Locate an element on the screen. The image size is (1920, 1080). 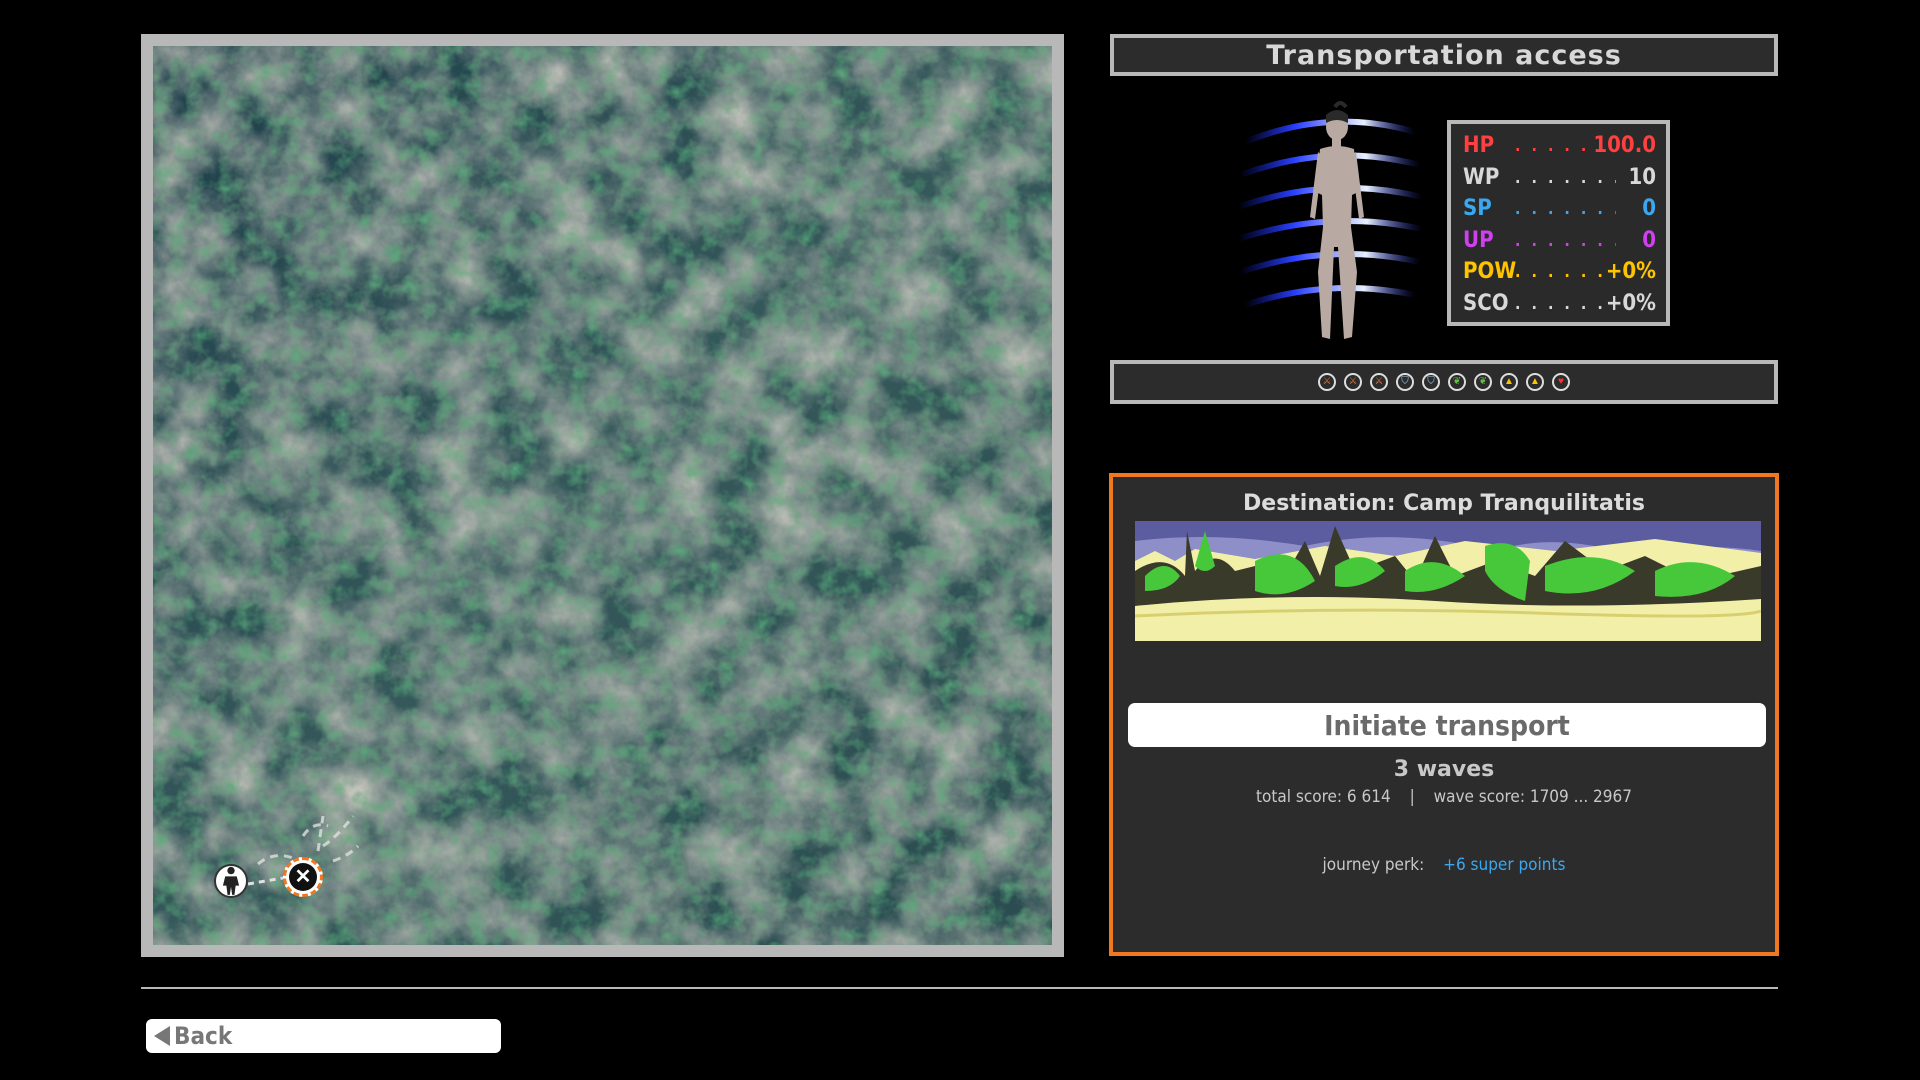
stat-row-hp: HP . . . . . . . . . . 100.0 is located at coordinates (1559, 146).